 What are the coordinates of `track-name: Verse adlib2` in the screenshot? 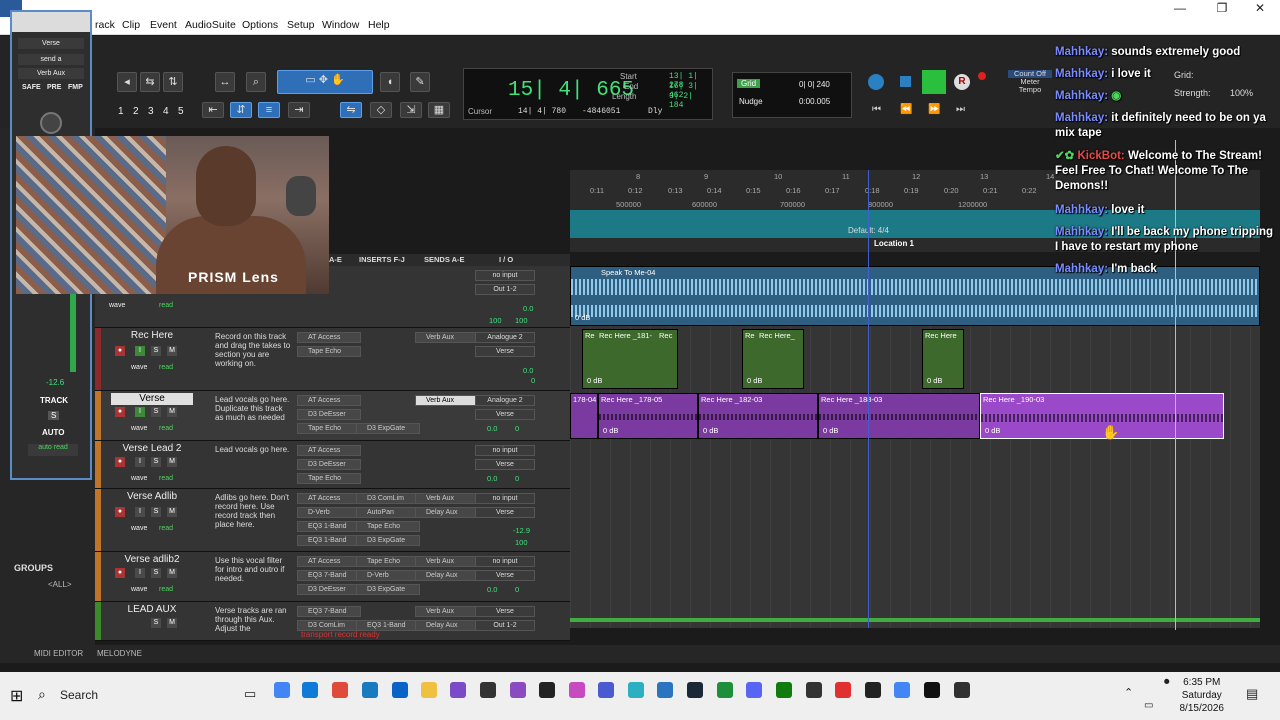 It's located at (152, 560).